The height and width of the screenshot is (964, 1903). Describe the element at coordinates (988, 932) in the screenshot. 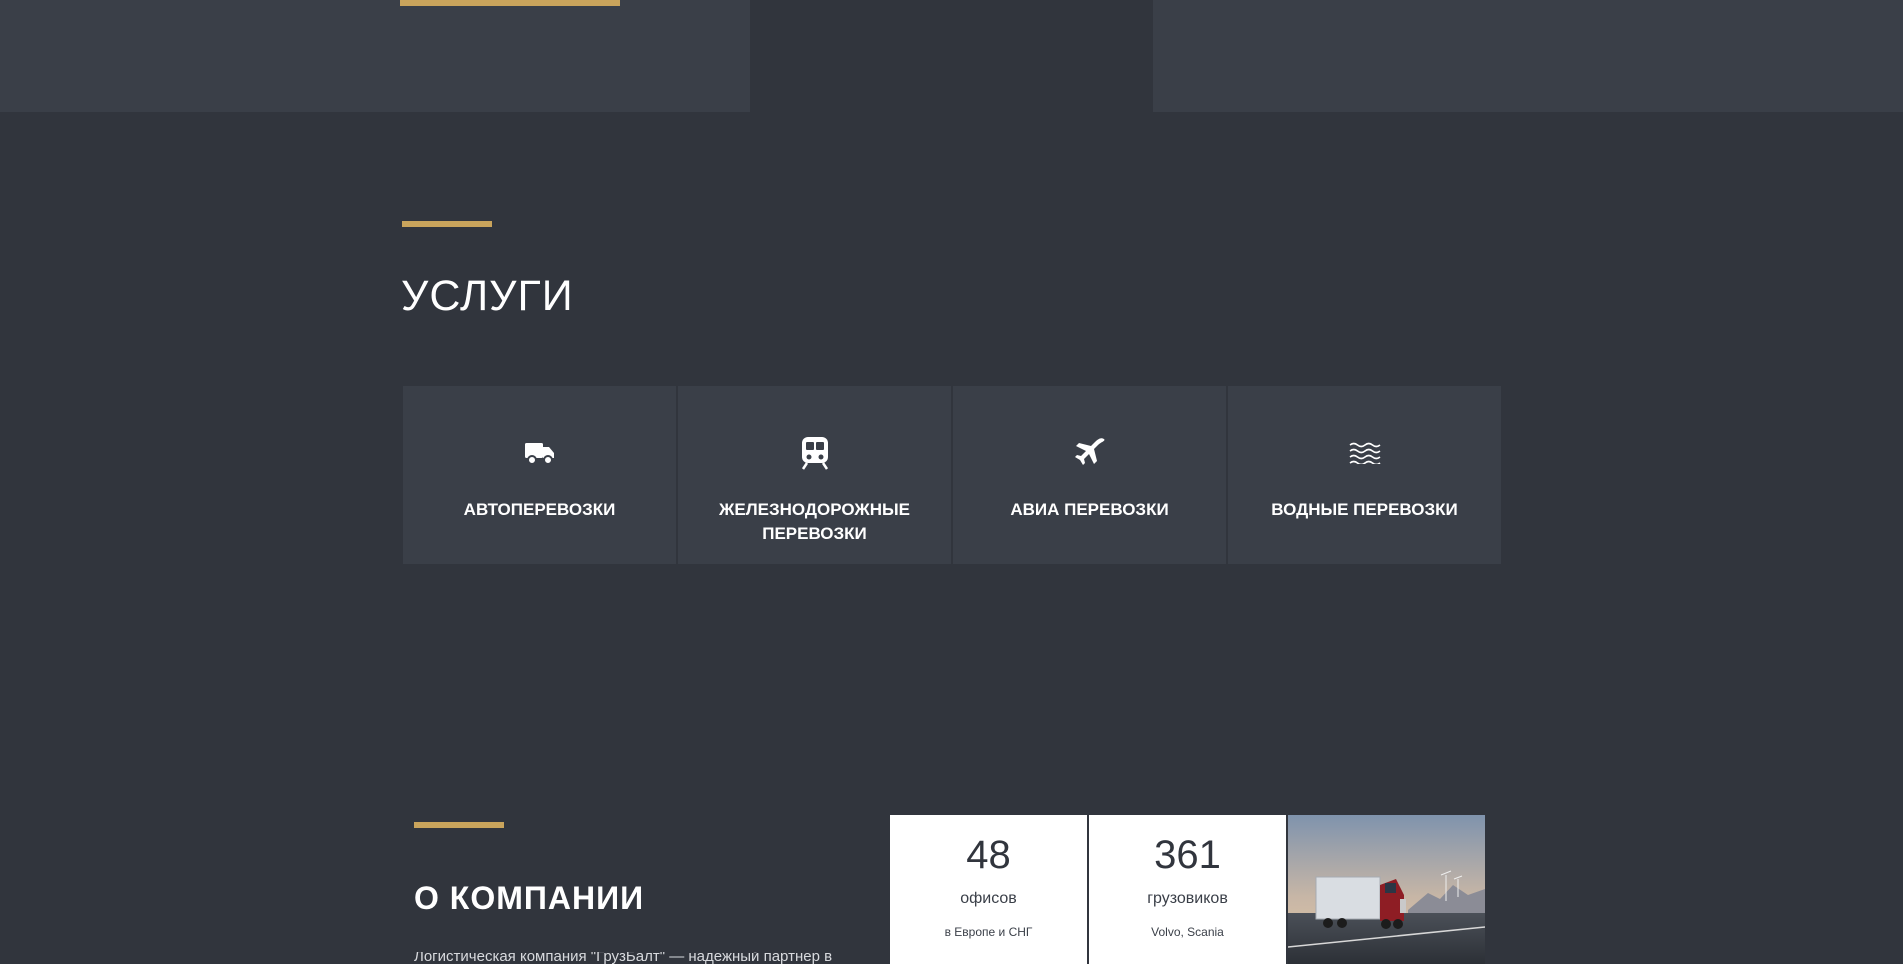

I see `stat-offices-sub: в Европе и СНГ` at that location.